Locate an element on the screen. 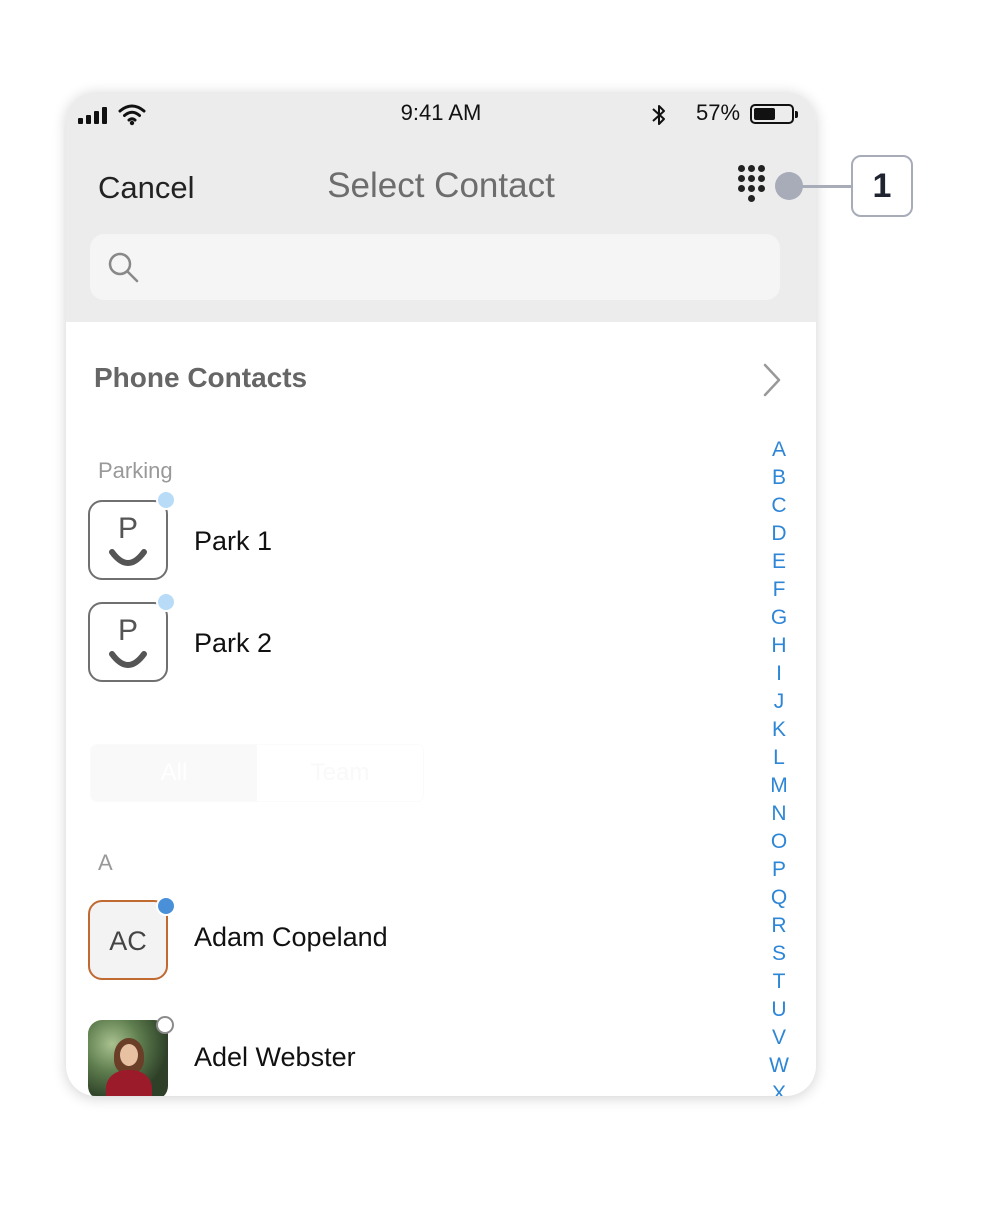 Image resolution: width=986 pixels, height=1212 pixels. index-letter-g: G is located at coordinates (779, 618).